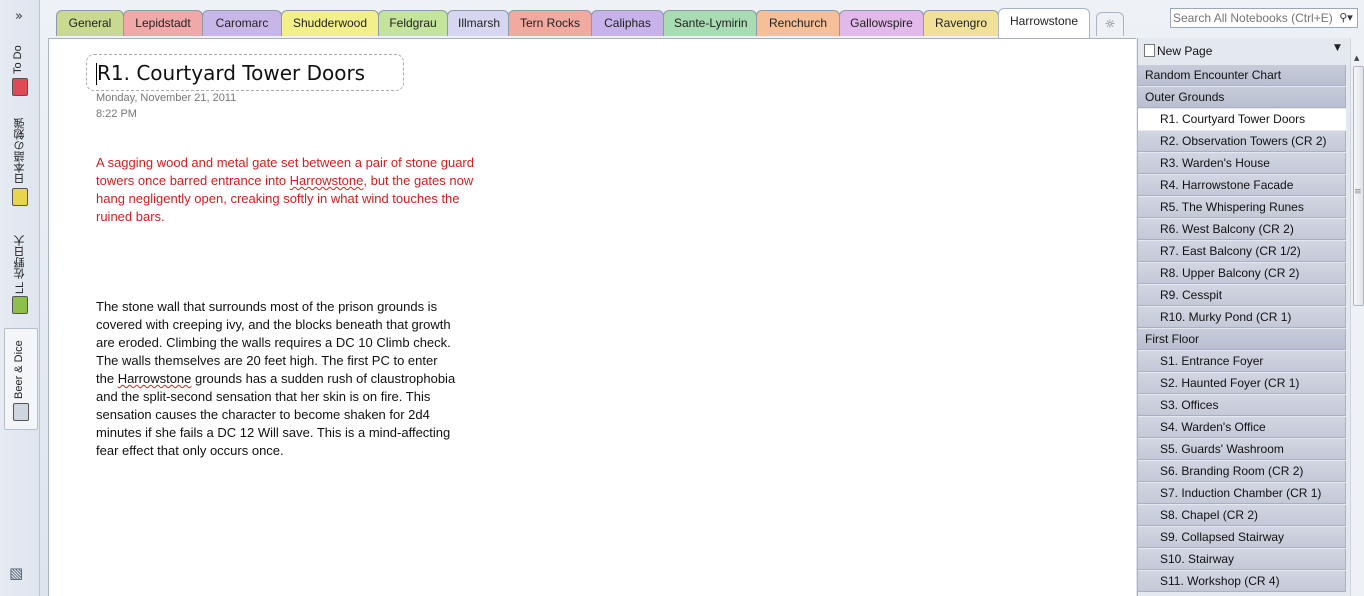 This screenshot has width=1364, height=596. I want to click on tab-caromarc: Caromarc, so click(242, 23).